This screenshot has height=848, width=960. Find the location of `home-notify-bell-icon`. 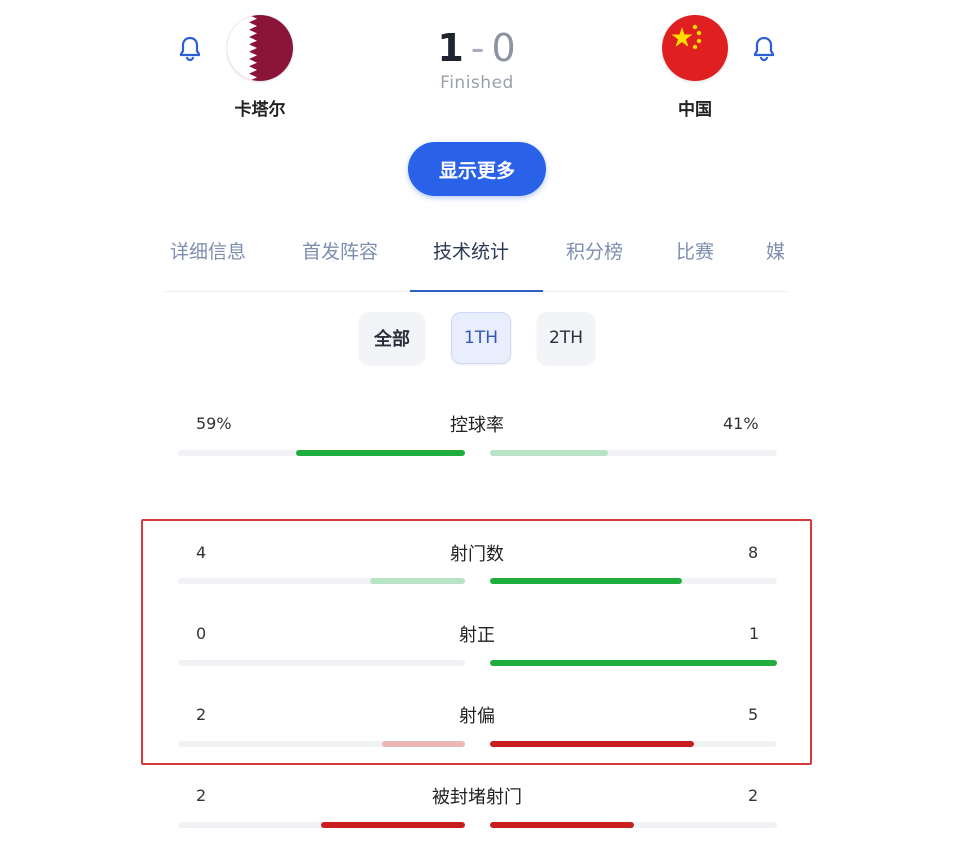

home-notify-bell-icon is located at coordinates (190, 49).